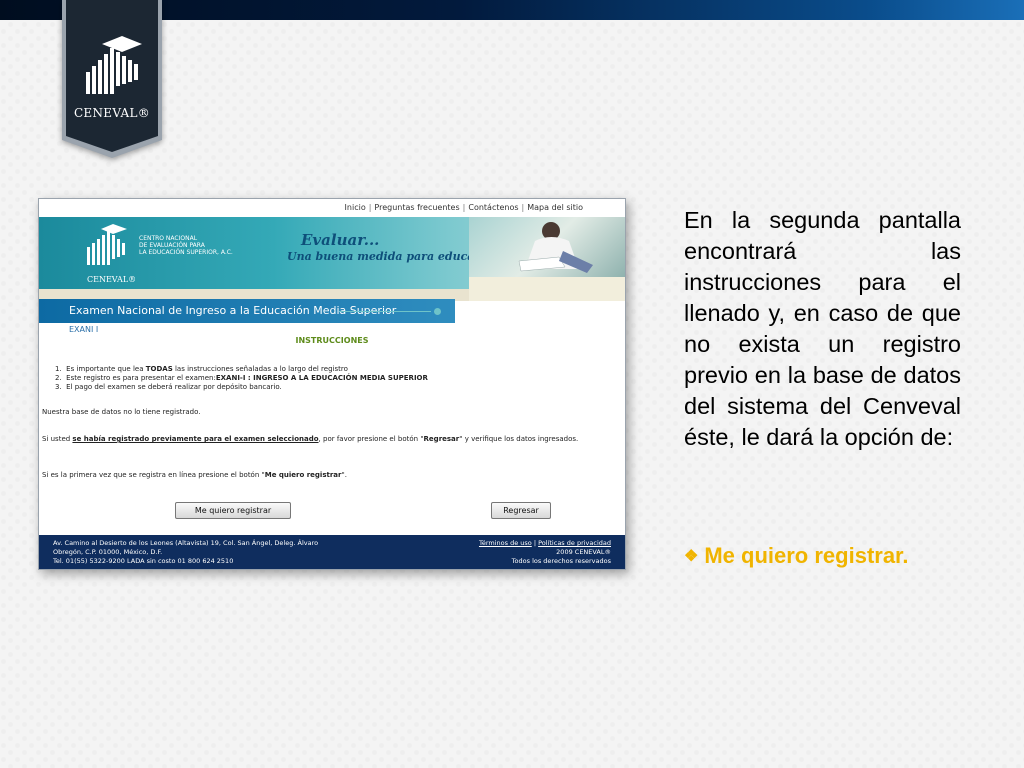  I want to click on banner-photo, so click(547, 247).